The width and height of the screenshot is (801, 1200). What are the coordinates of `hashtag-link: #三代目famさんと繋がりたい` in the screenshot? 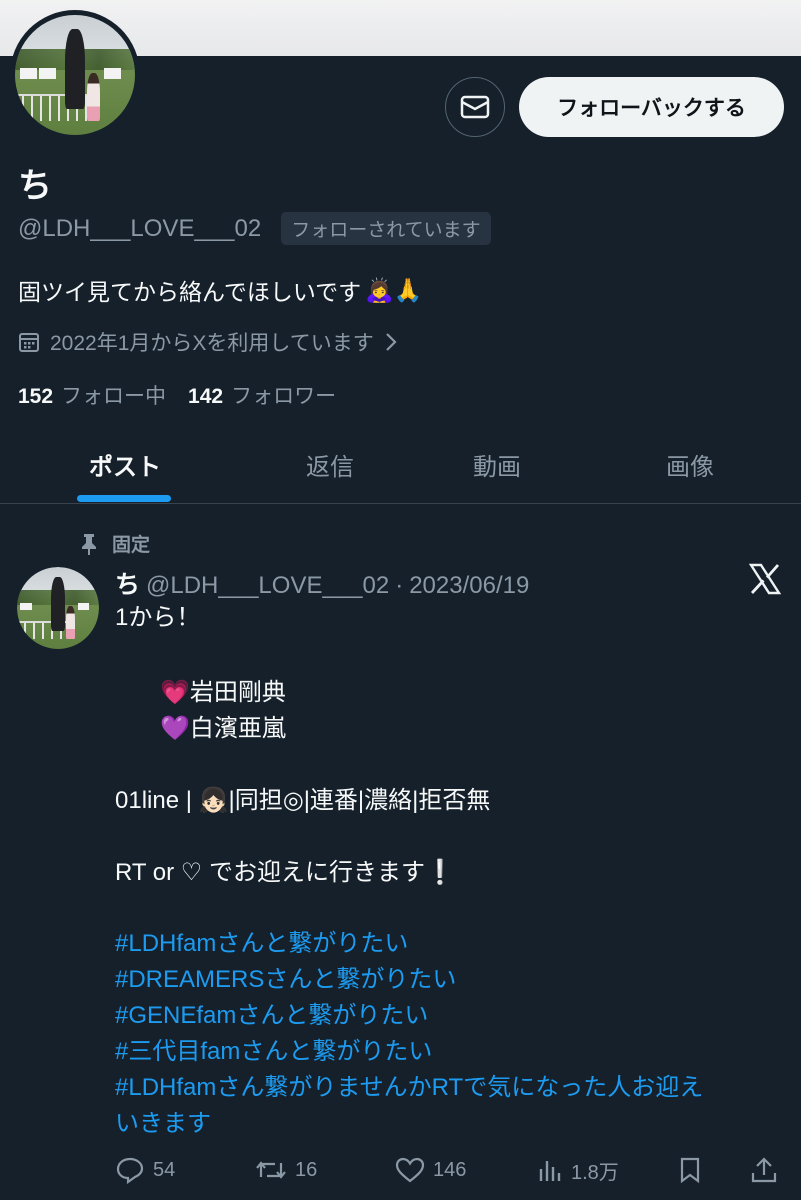 It's located at (450, 1052).